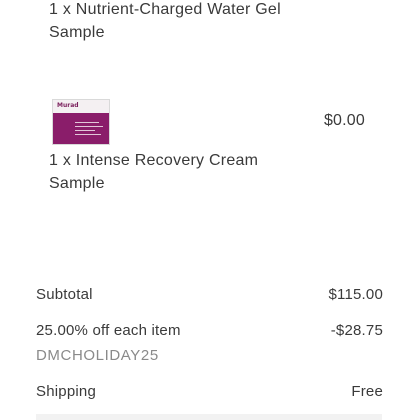  I want to click on cart-item-price: $0.00, so click(344, 120).